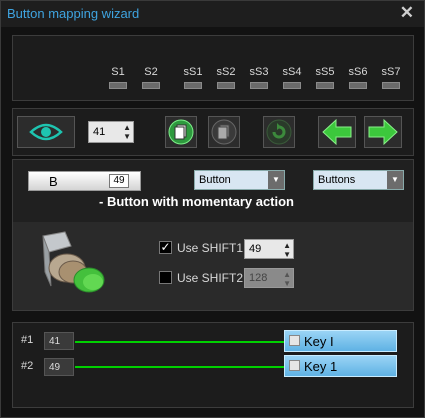  What do you see at coordinates (119, 181) in the screenshot?
I see `button-number-badge: 49` at bounding box center [119, 181].